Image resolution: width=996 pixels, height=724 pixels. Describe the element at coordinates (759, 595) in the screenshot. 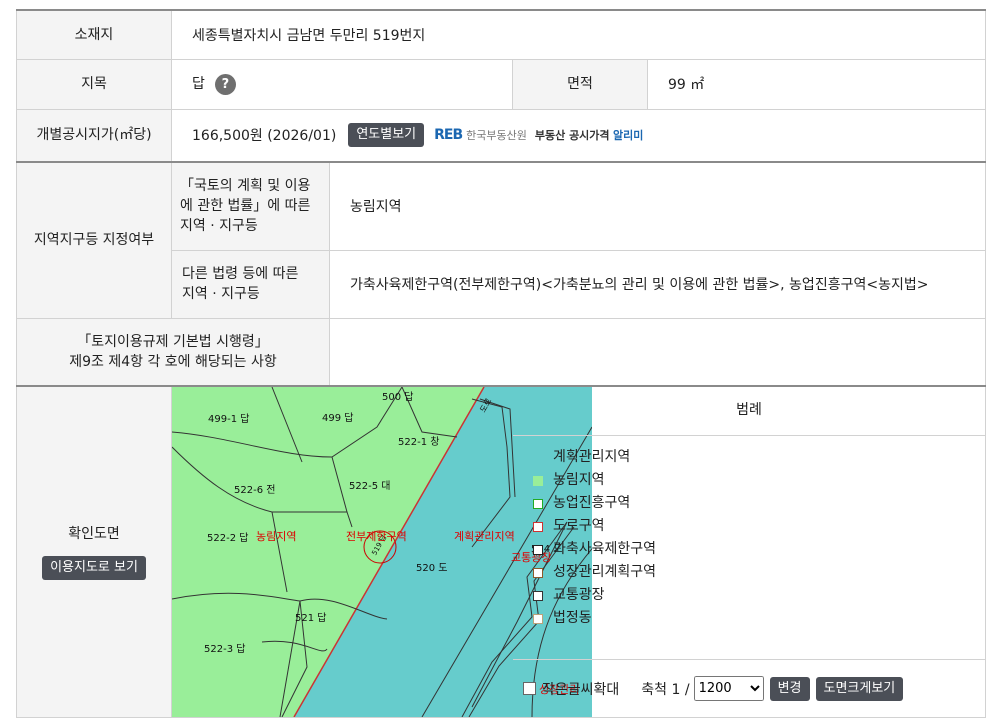

I see `legend-item: 교통광장` at that location.